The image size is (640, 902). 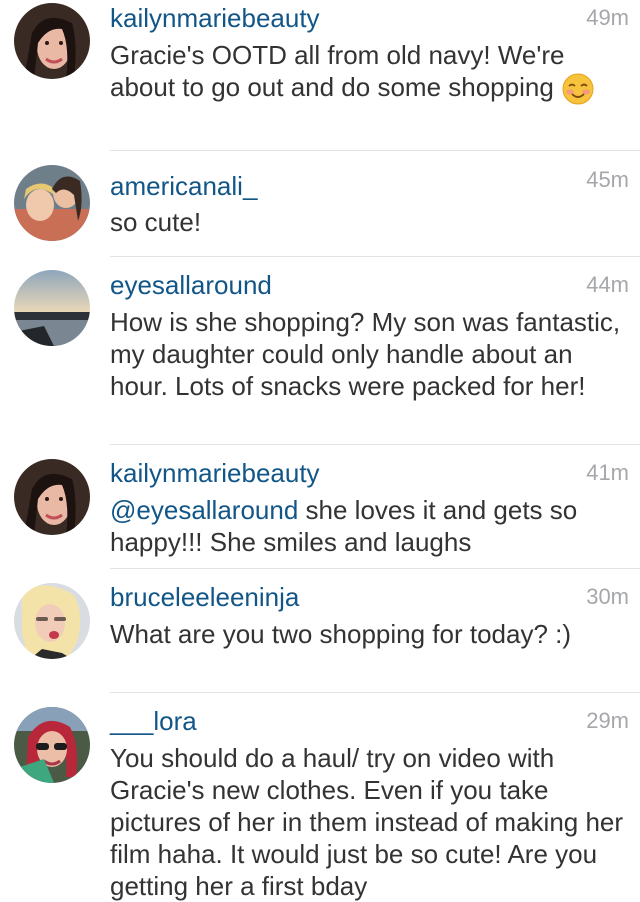 What do you see at coordinates (341, 634) in the screenshot?
I see `comment-text: What are you two shopping for today? :)` at bounding box center [341, 634].